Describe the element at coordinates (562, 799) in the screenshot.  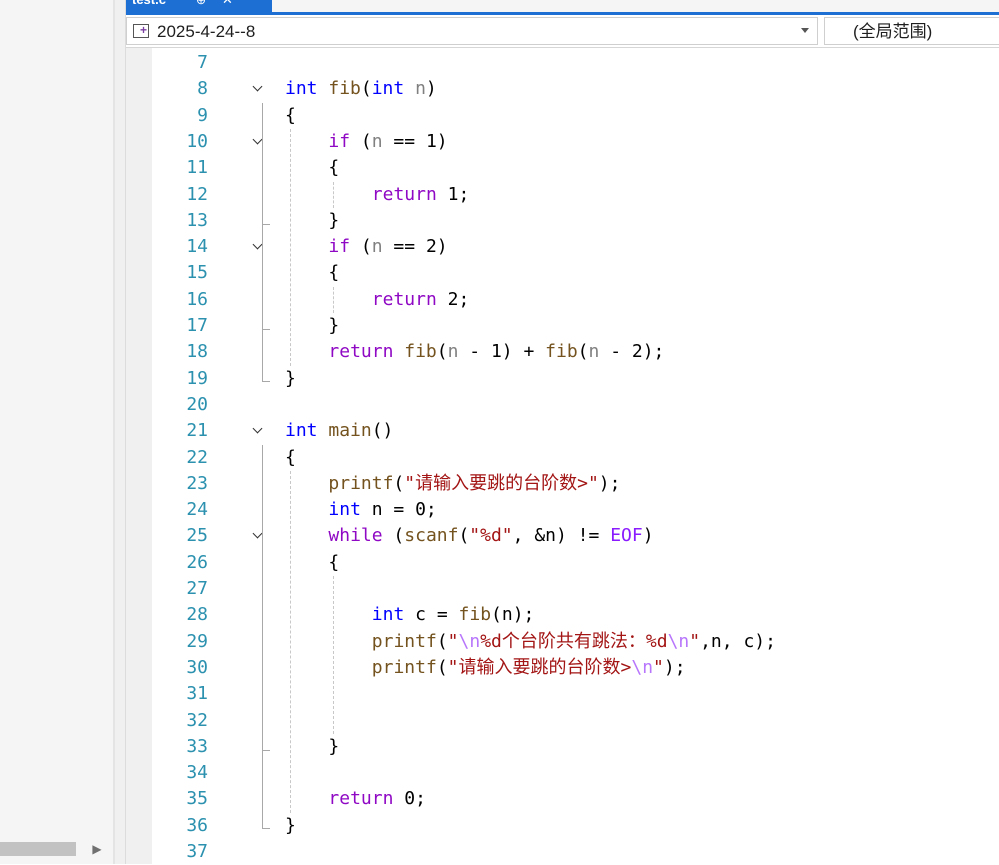
I see `code-line: 35 return 0;` at that location.